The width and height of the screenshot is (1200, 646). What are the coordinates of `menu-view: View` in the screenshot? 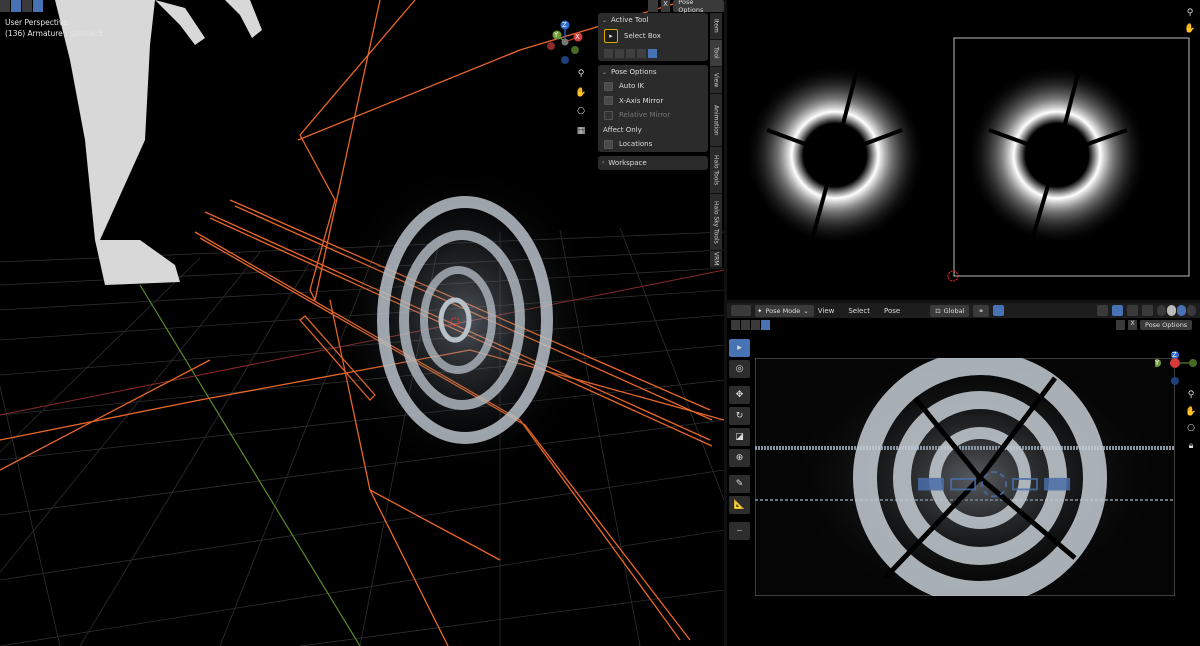 It's located at (826, 311).